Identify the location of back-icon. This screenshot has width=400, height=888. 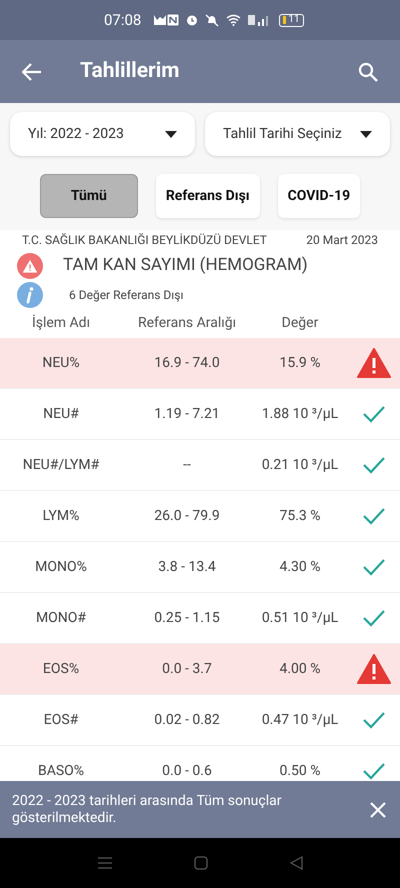
(296, 863).